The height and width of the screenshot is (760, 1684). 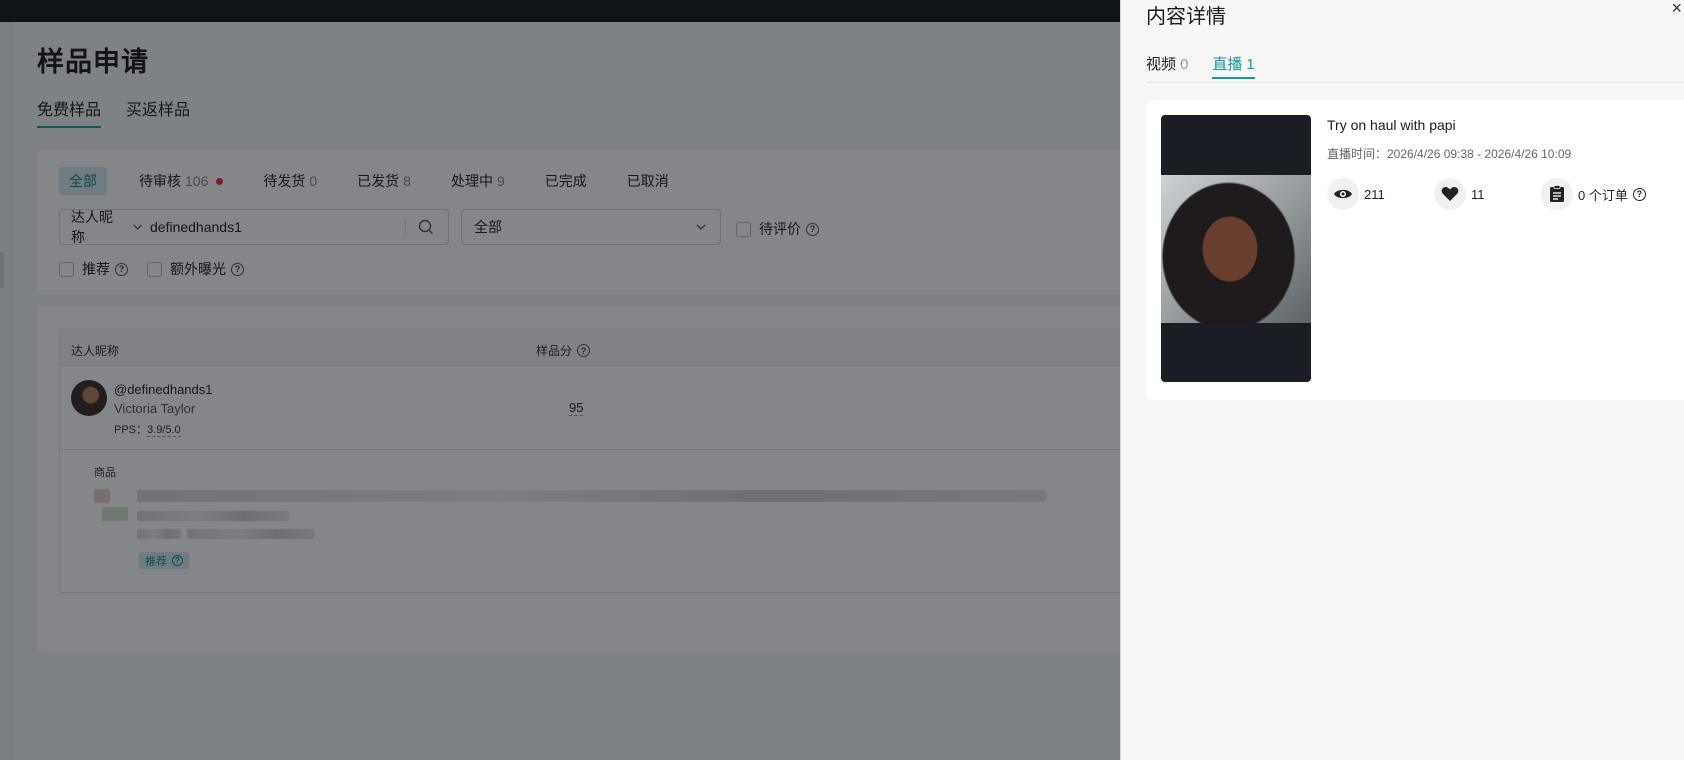 I want to click on likes-count: 11, so click(x=1478, y=194).